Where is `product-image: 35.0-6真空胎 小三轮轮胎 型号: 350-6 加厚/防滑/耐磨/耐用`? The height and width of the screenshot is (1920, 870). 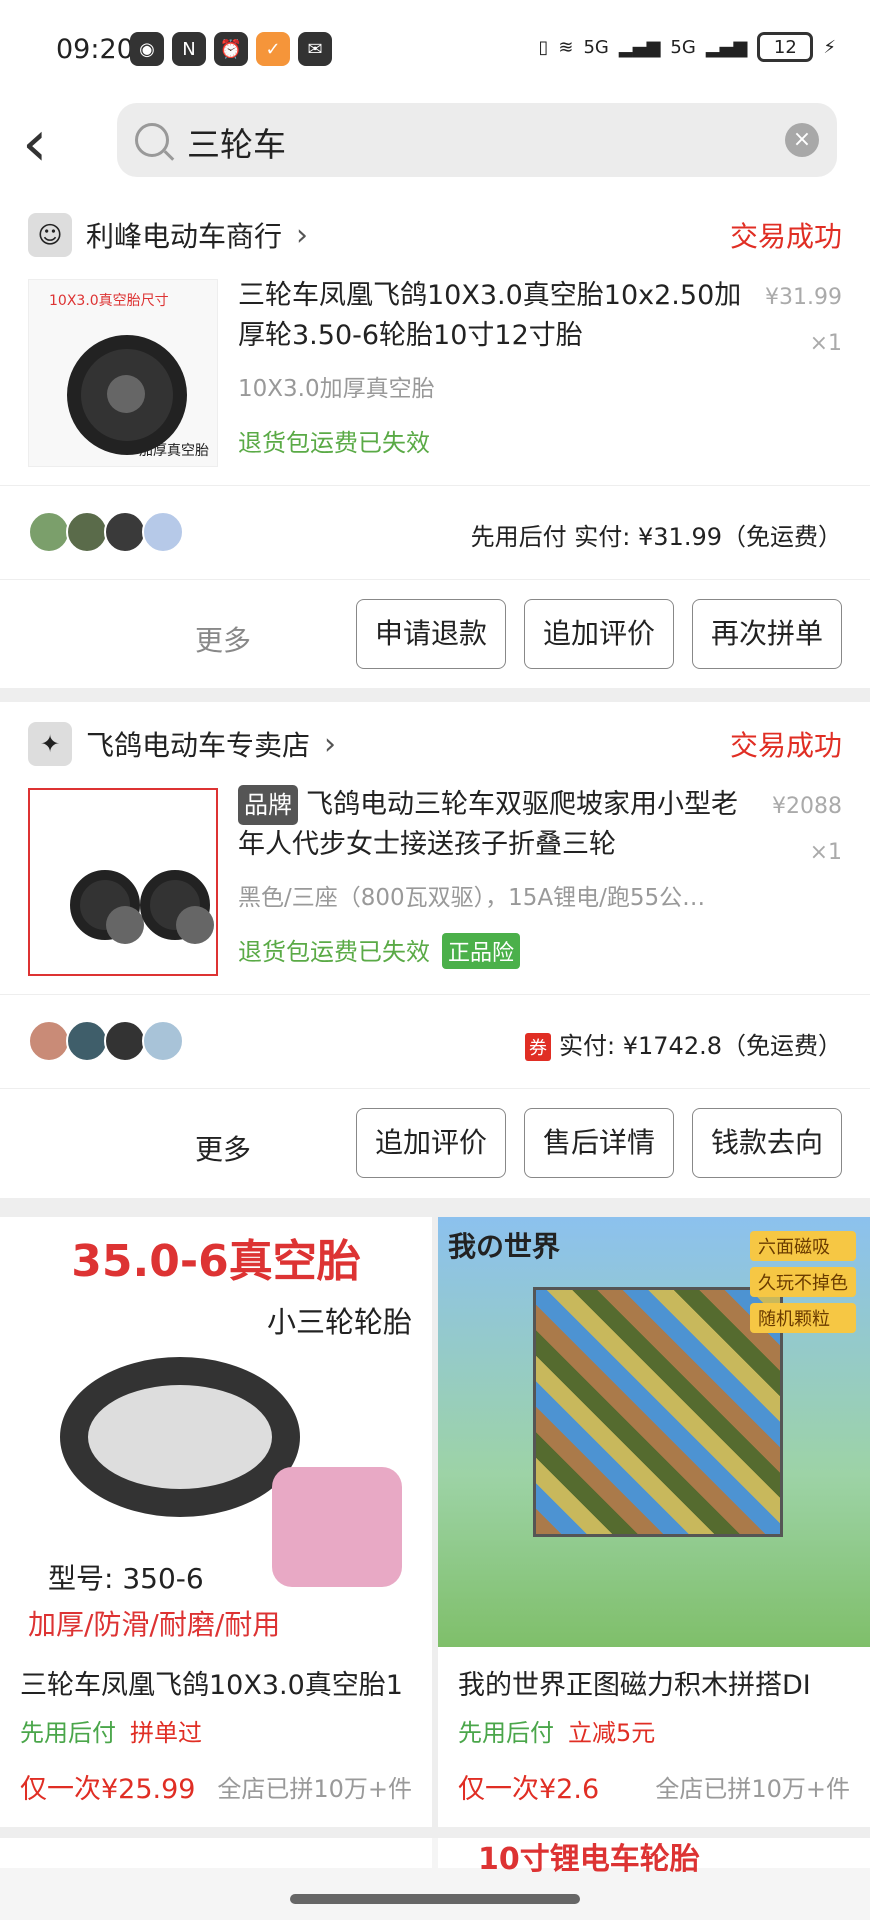 product-image: 35.0-6真空胎 小三轮轮胎 型号: 350-6 加厚/防滑/耐磨/耐用 is located at coordinates (216, 1432).